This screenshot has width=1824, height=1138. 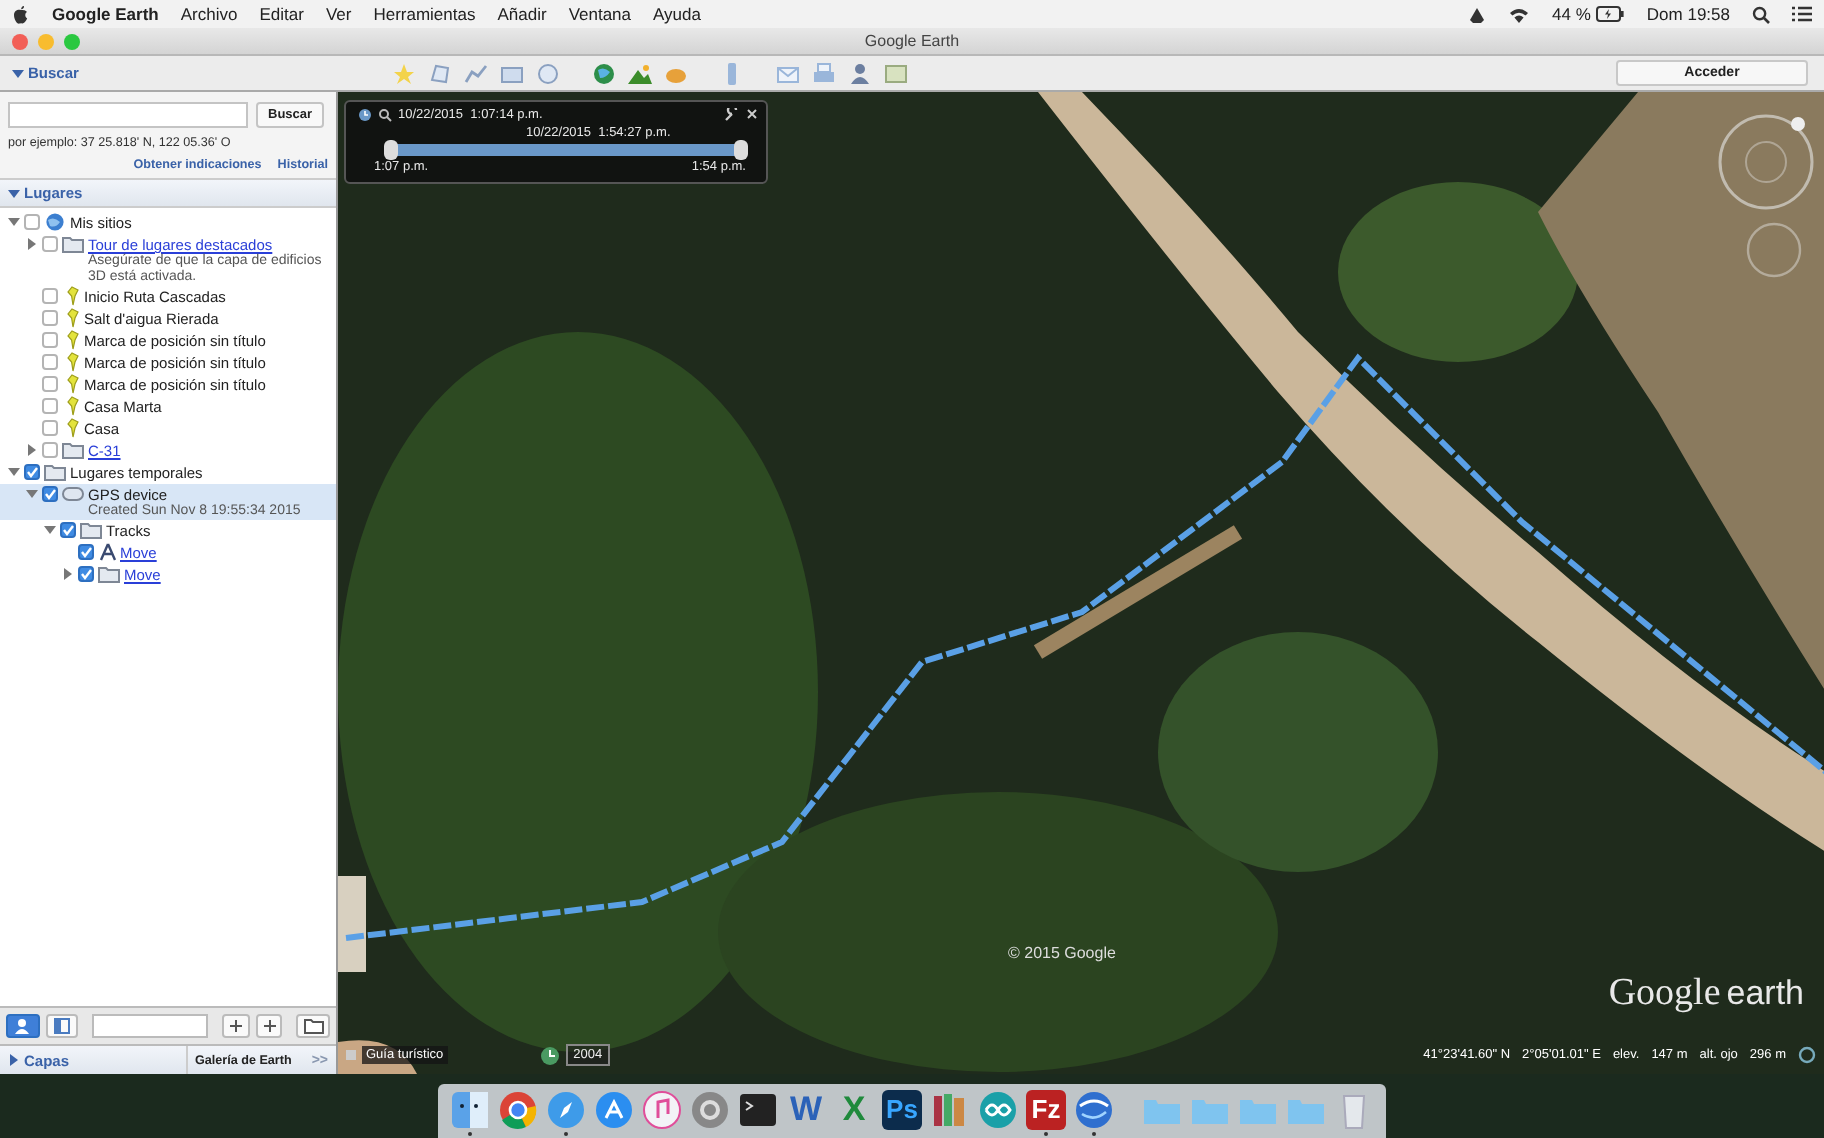 What do you see at coordinates (1519, 14) in the screenshot?
I see `wifi-icon` at bounding box center [1519, 14].